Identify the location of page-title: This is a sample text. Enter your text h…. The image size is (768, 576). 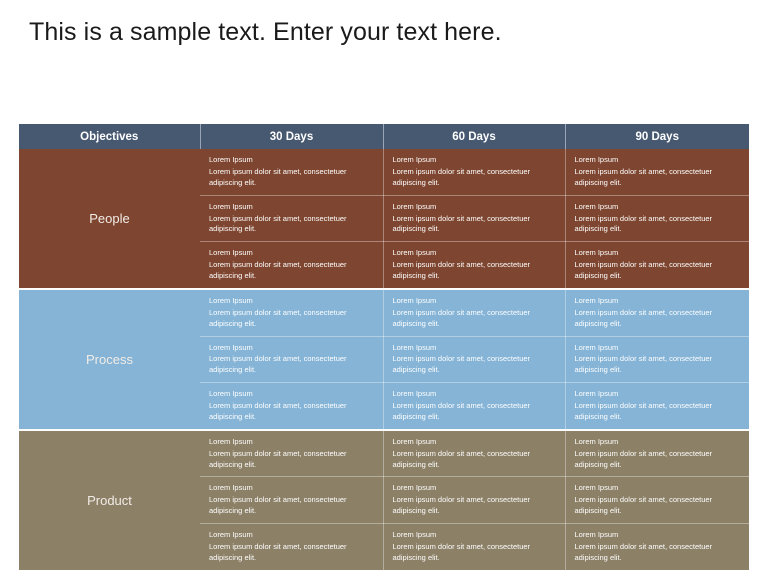
(265, 32).